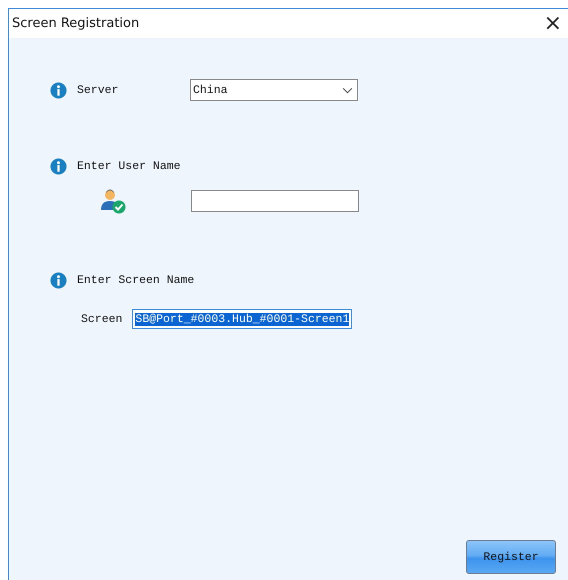  Describe the element at coordinates (347, 90) in the screenshot. I see `caret-icon` at that location.